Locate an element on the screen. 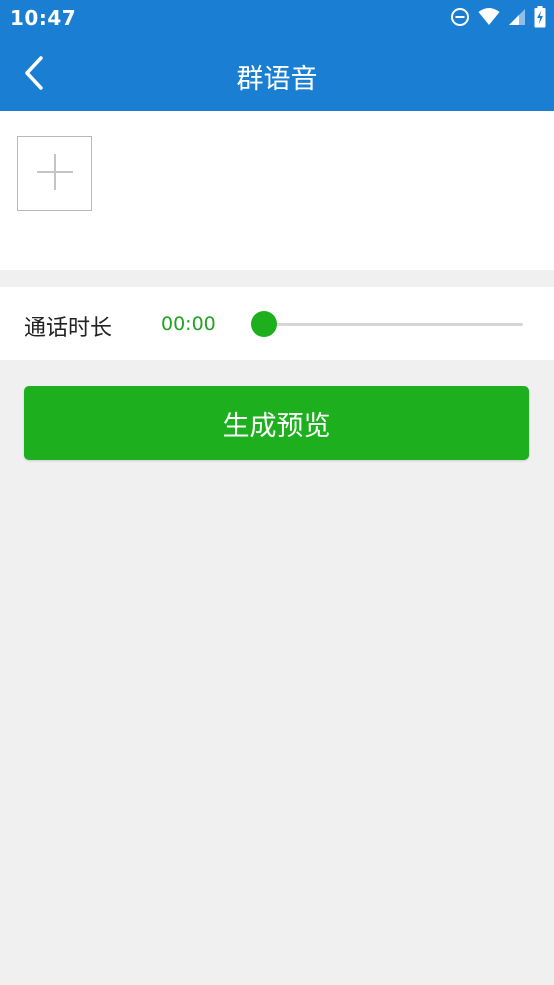 This screenshot has height=985, width=554. slider-thumb is located at coordinates (264, 324).